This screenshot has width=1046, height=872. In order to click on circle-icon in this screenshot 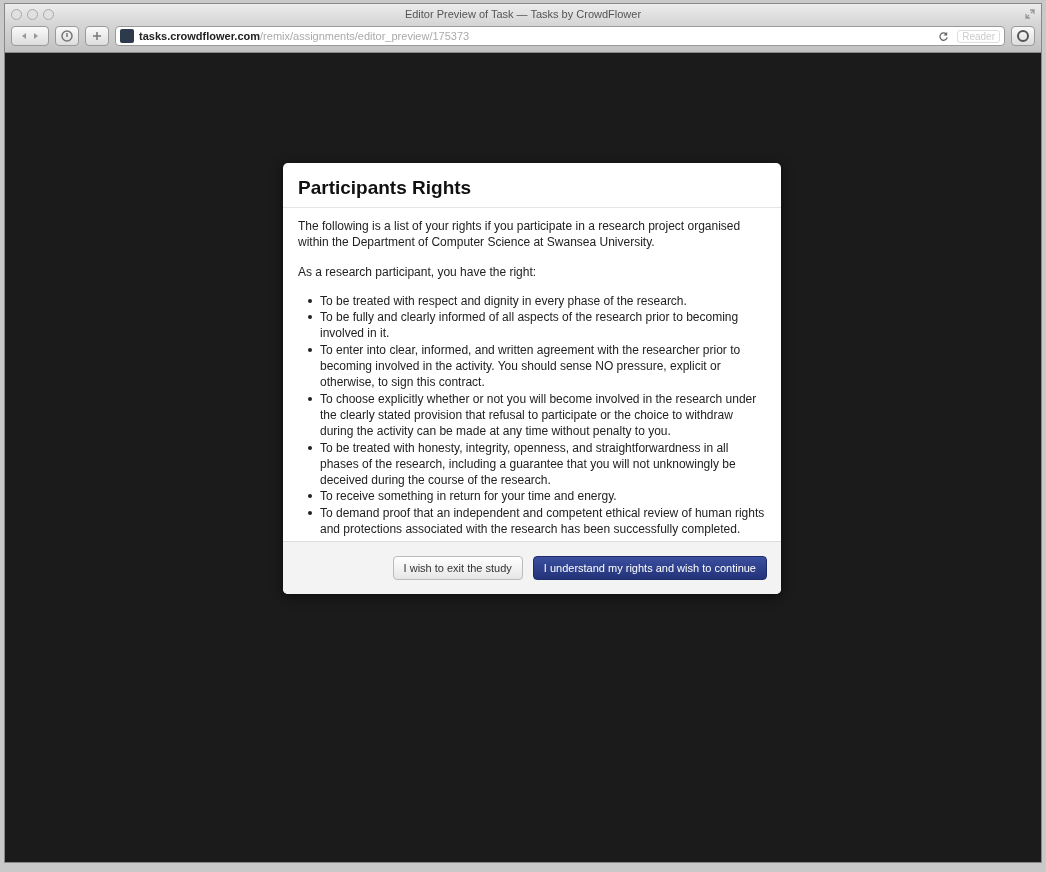, I will do `click(1023, 36)`.